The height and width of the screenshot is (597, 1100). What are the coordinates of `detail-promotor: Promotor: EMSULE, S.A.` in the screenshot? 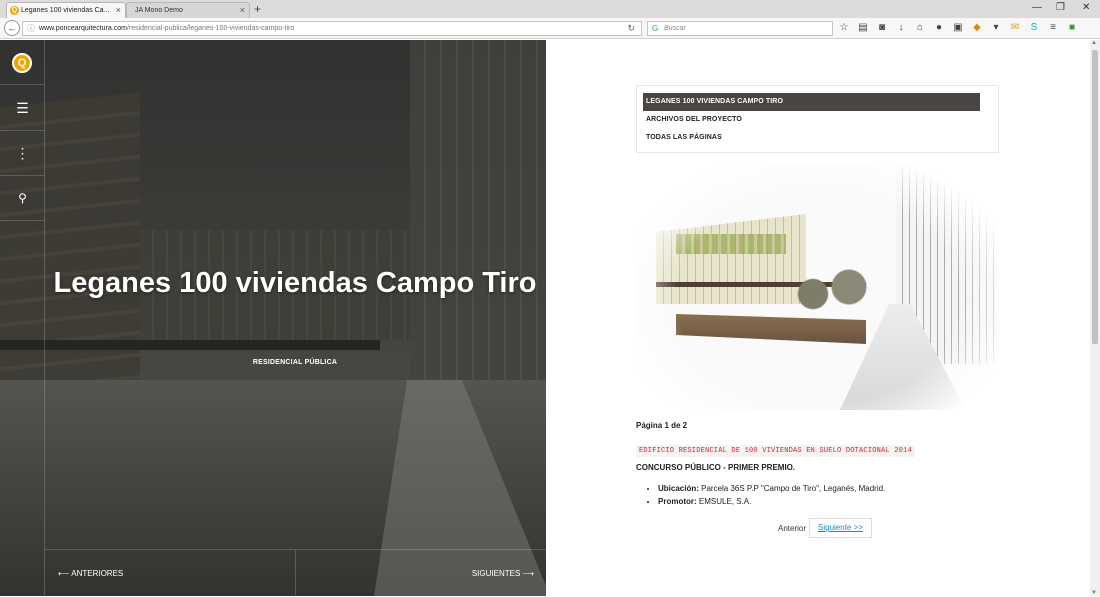 It's located at (771, 501).